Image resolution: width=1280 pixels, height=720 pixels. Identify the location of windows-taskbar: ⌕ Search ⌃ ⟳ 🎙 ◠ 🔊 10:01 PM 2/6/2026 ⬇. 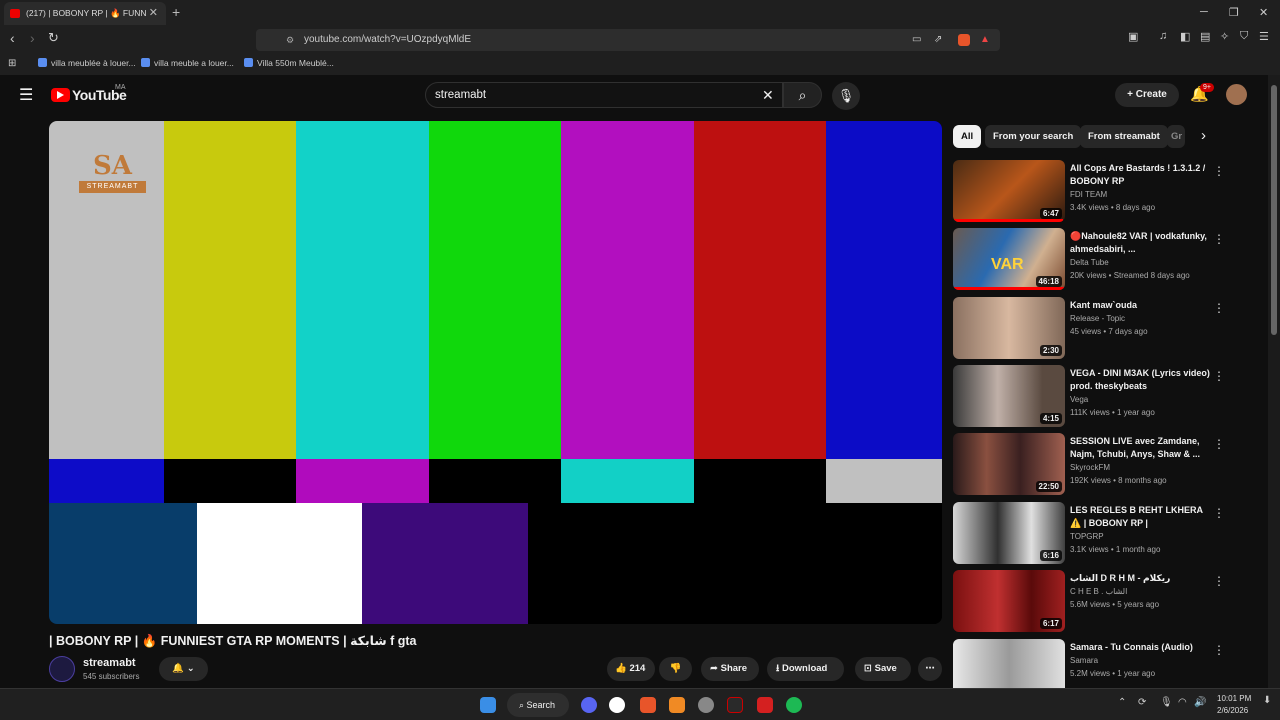
(640, 704).